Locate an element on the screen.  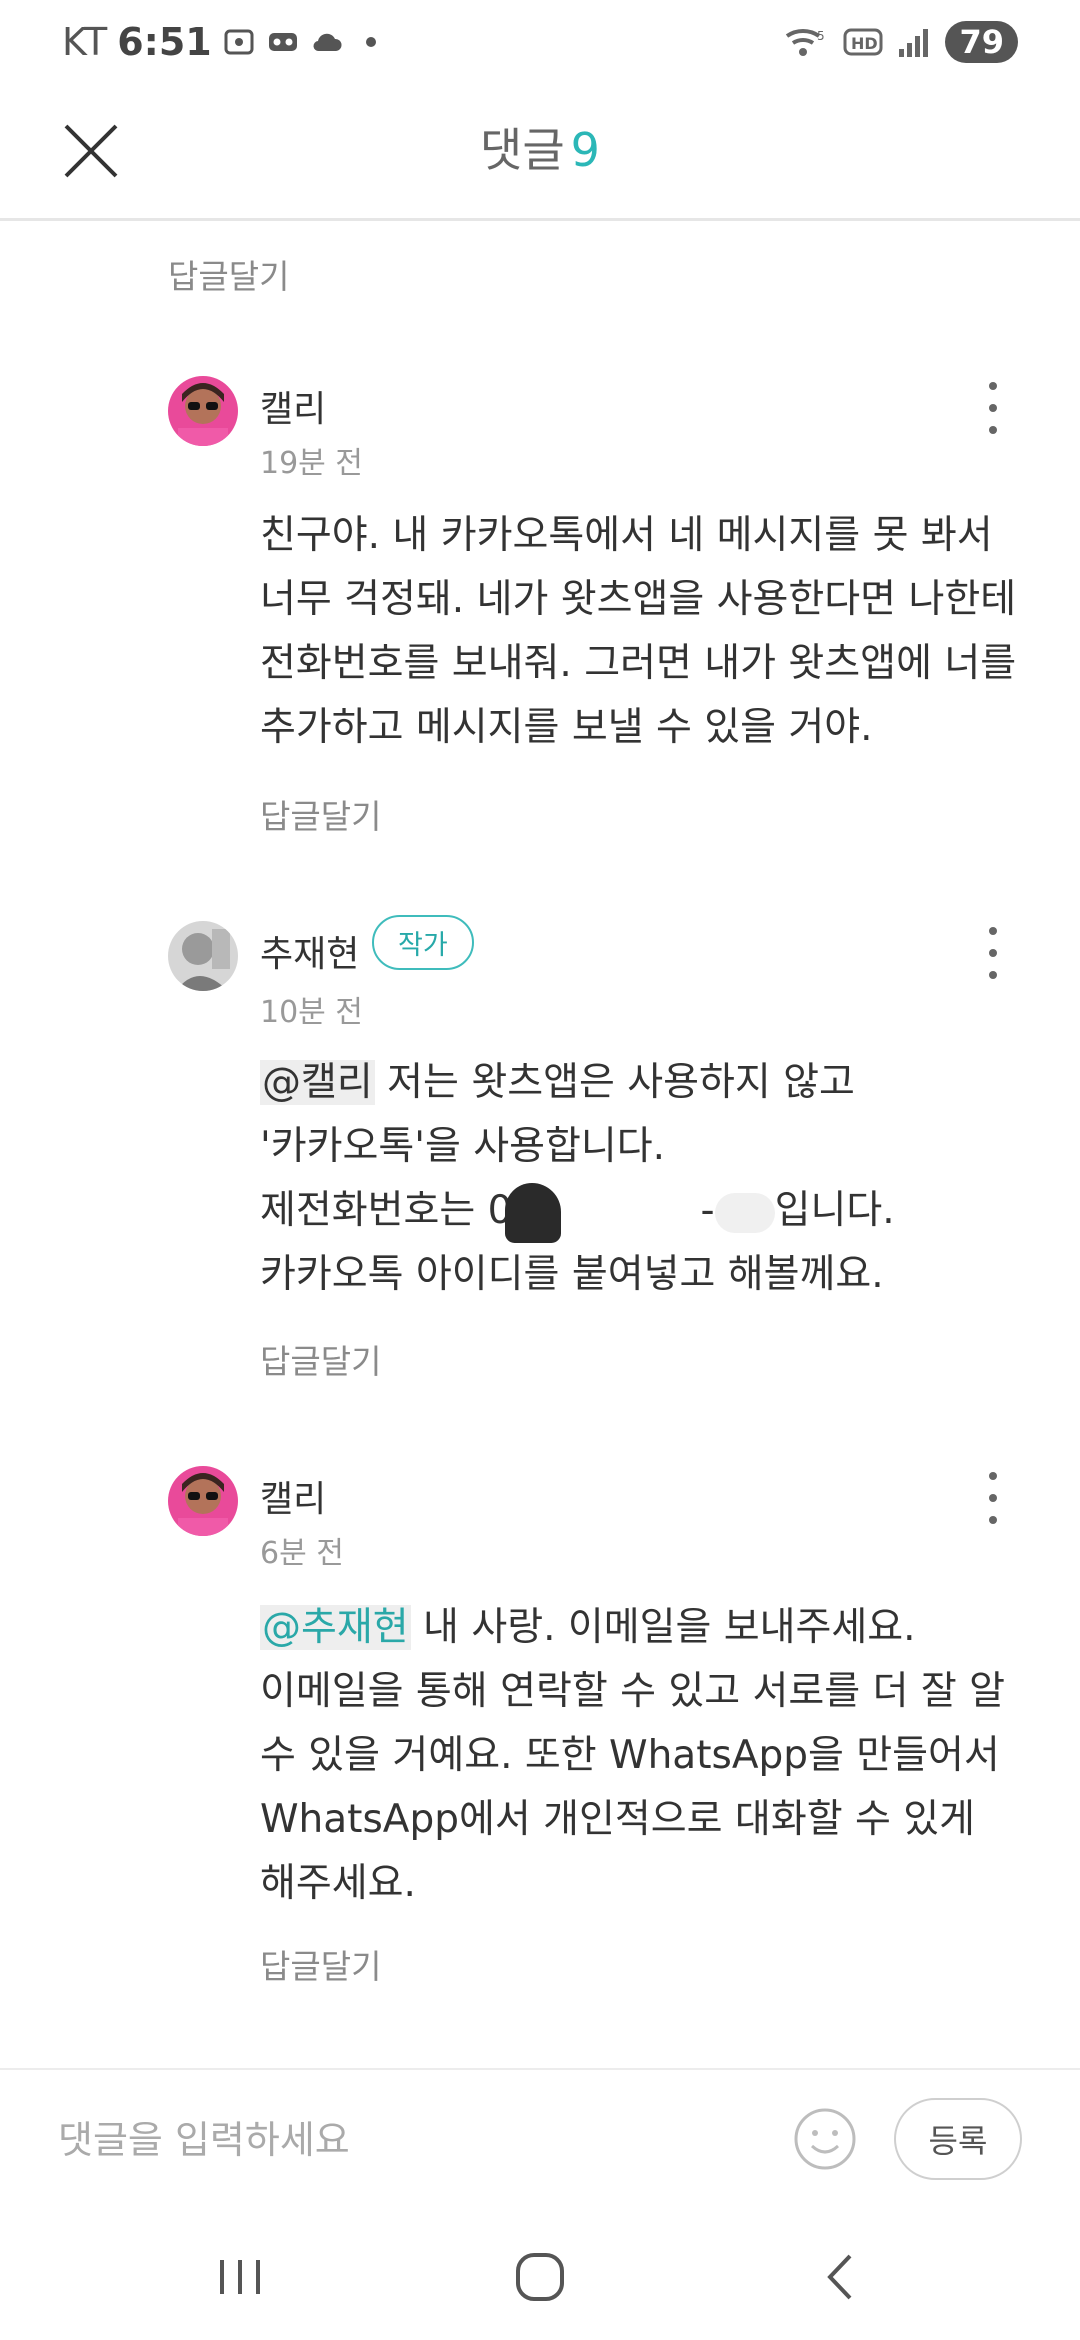
recent-apps-icon is located at coordinates (240, 2277).